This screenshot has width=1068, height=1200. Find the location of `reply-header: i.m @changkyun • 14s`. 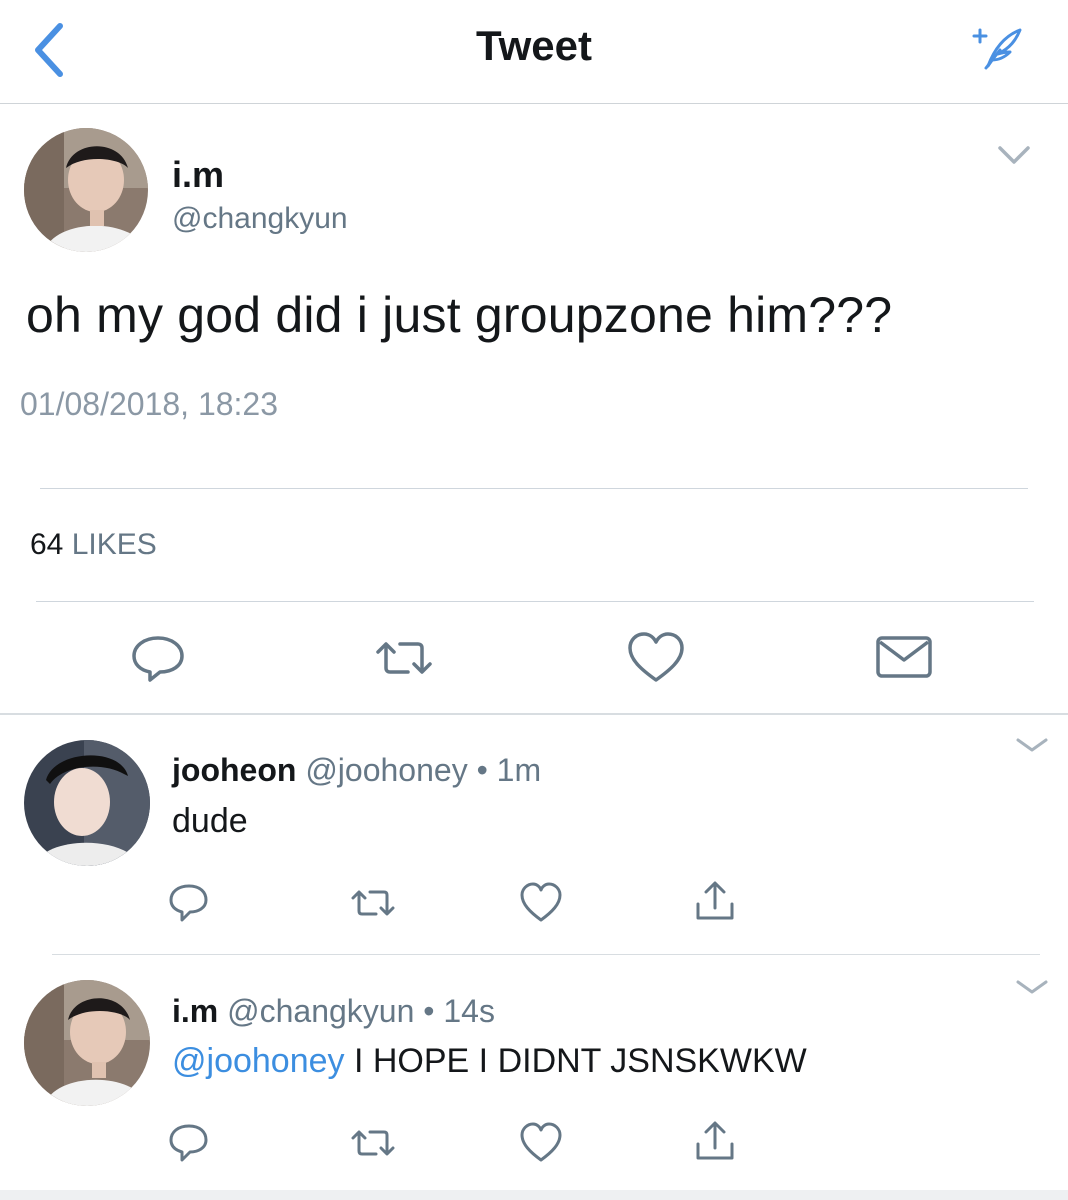

reply-header: i.m @changkyun • 14s is located at coordinates (333, 1011).